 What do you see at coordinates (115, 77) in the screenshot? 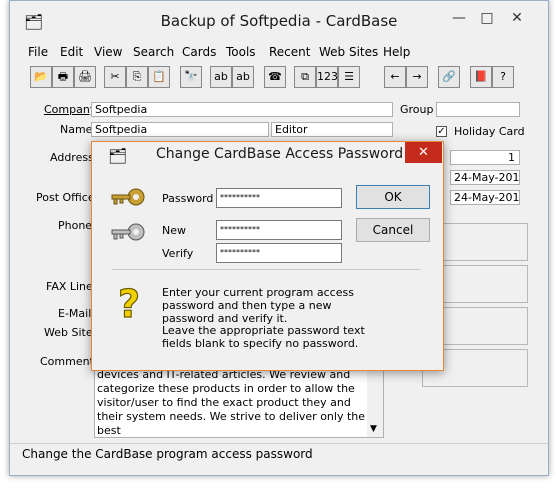
I see `cut-icon: ✂` at bounding box center [115, 77].